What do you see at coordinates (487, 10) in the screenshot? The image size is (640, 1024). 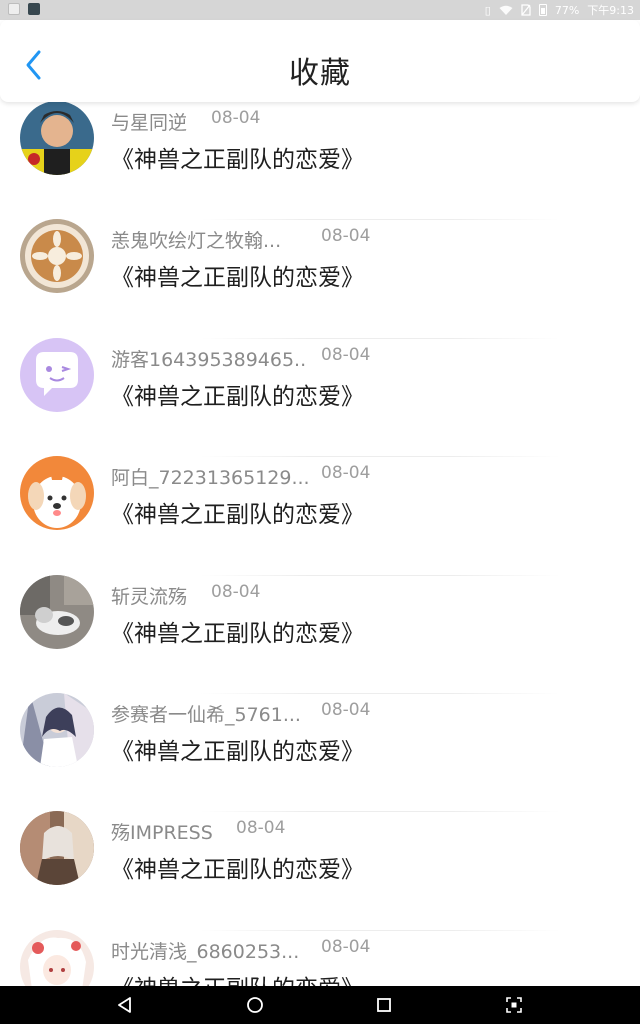 I see `vibrate-icon: ▯` at bounding box center [487, 10].